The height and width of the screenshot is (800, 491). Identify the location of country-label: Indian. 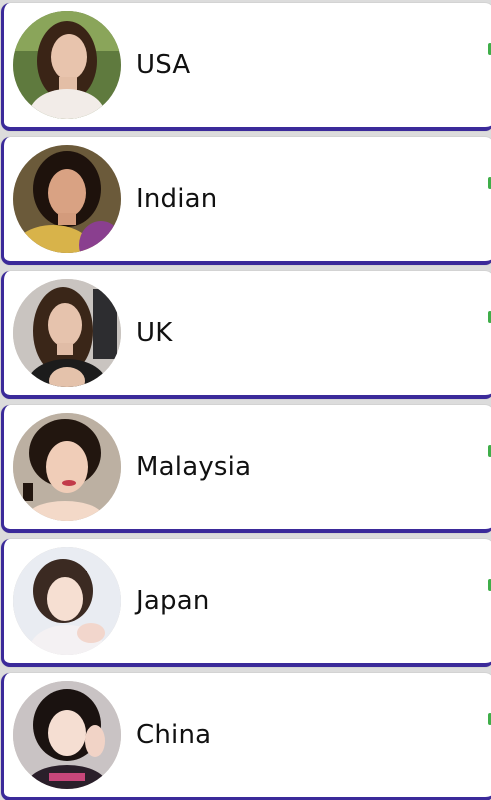
(177, 199).